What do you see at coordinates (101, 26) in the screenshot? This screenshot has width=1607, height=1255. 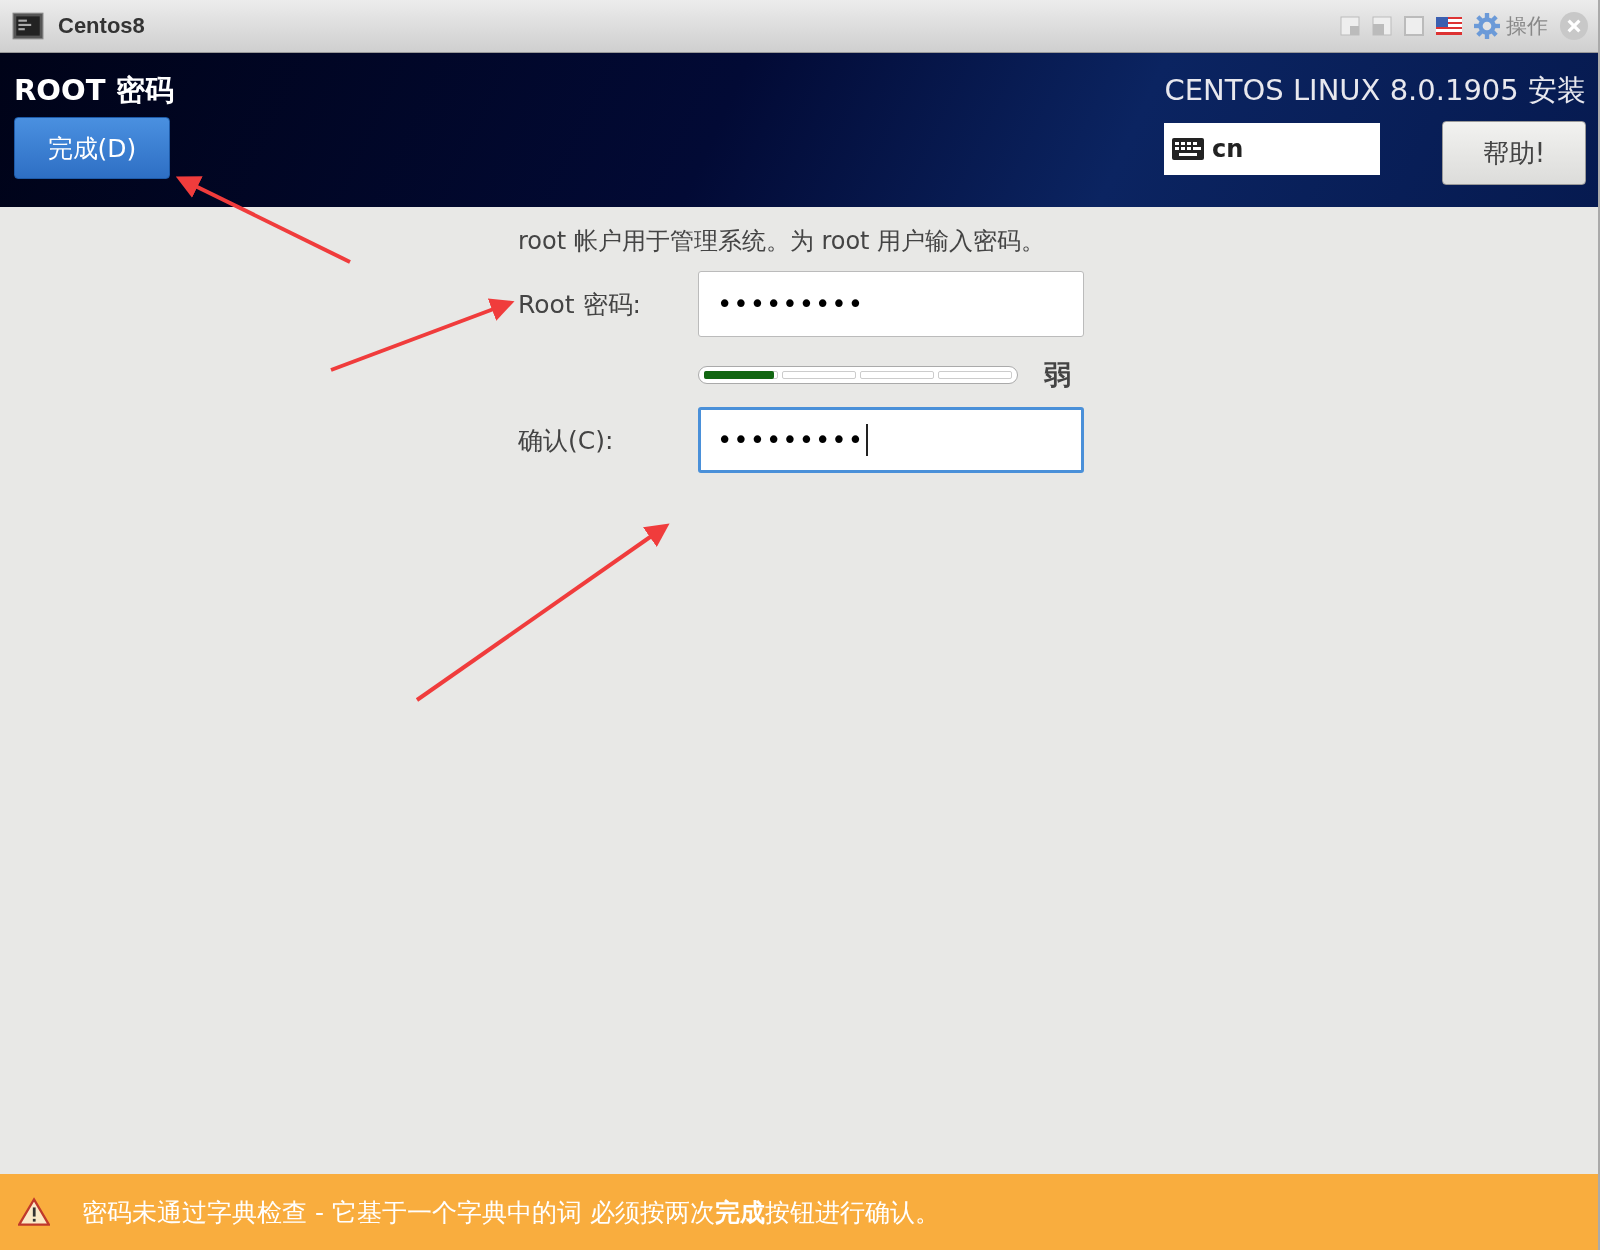 I see `window-title: Centos8` at bounding box center [101, 26].